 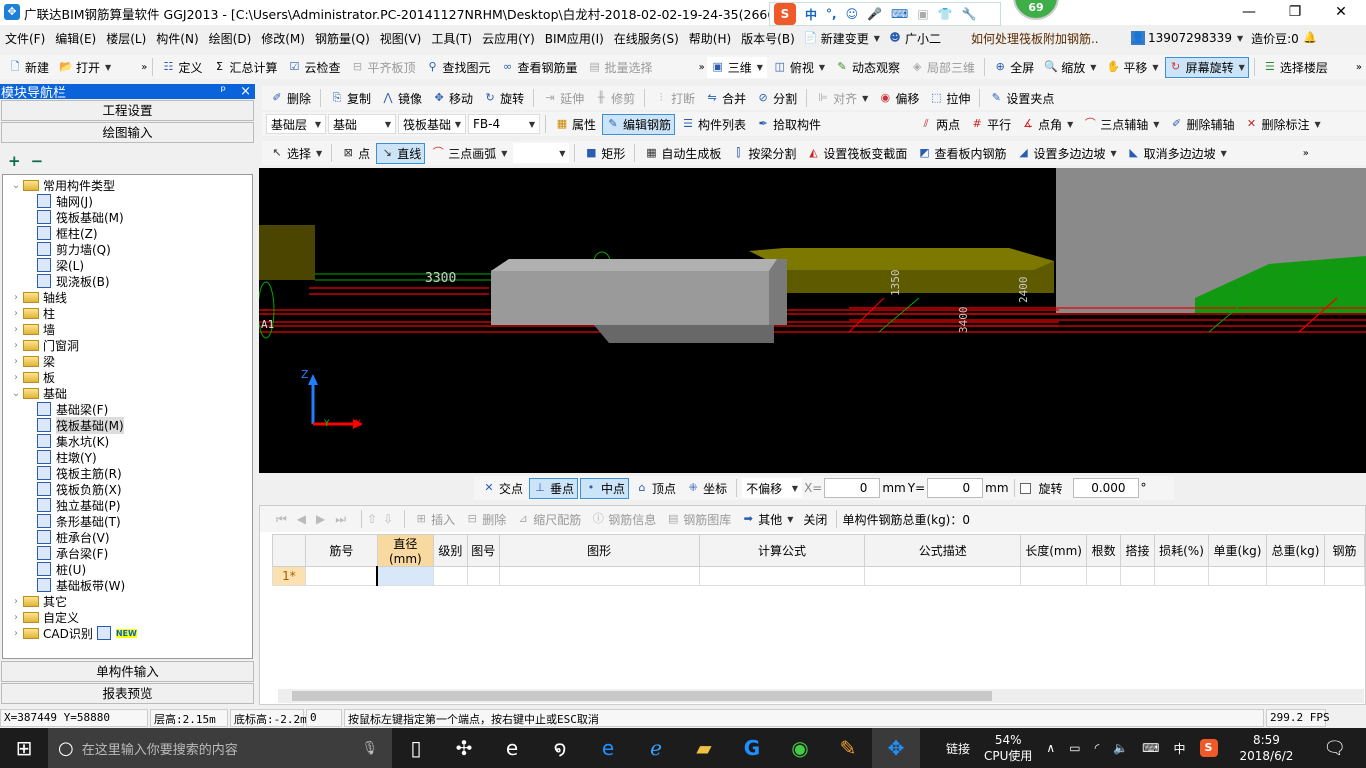 I want to click on line-button: ↘ 直线, so click(x=401, y=153).